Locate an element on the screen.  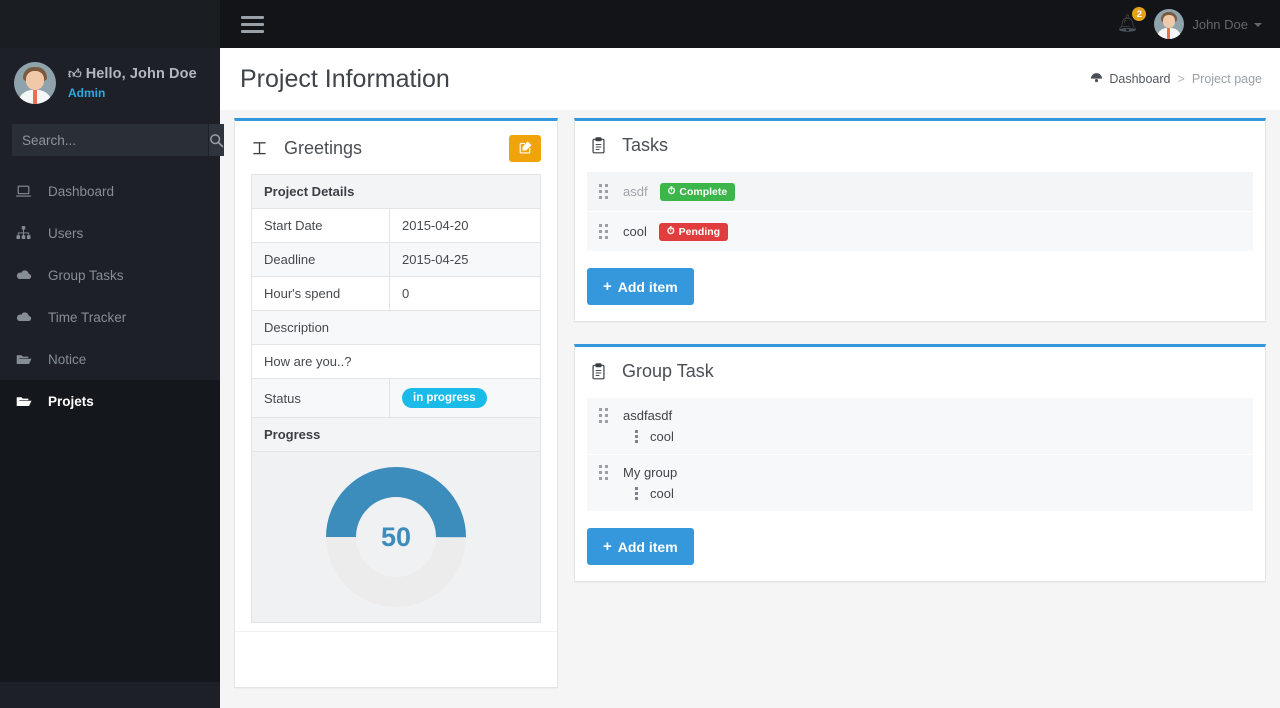
task-row: cool ⏱︎ Pending is located at coordinates (920, 232).